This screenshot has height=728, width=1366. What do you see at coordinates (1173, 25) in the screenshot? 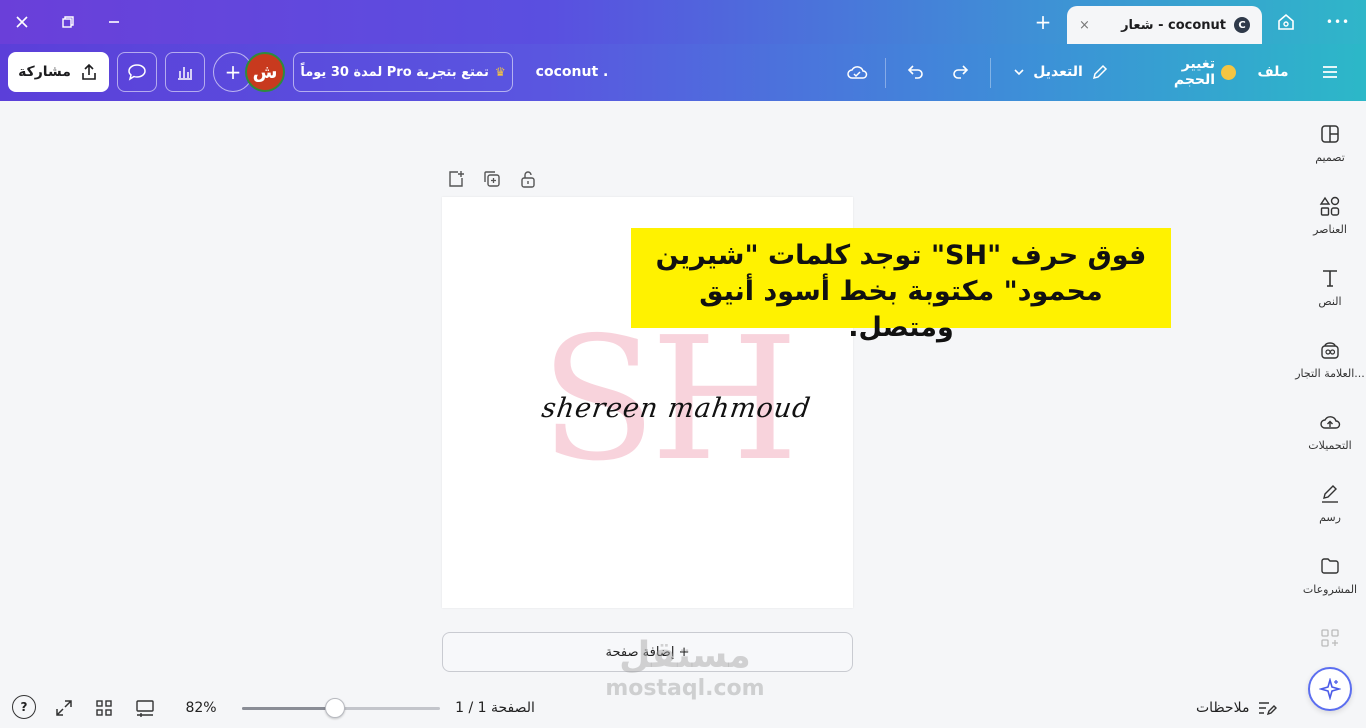
I see `tab-title: coconut - شعار` at bounding box center [1173, 25].